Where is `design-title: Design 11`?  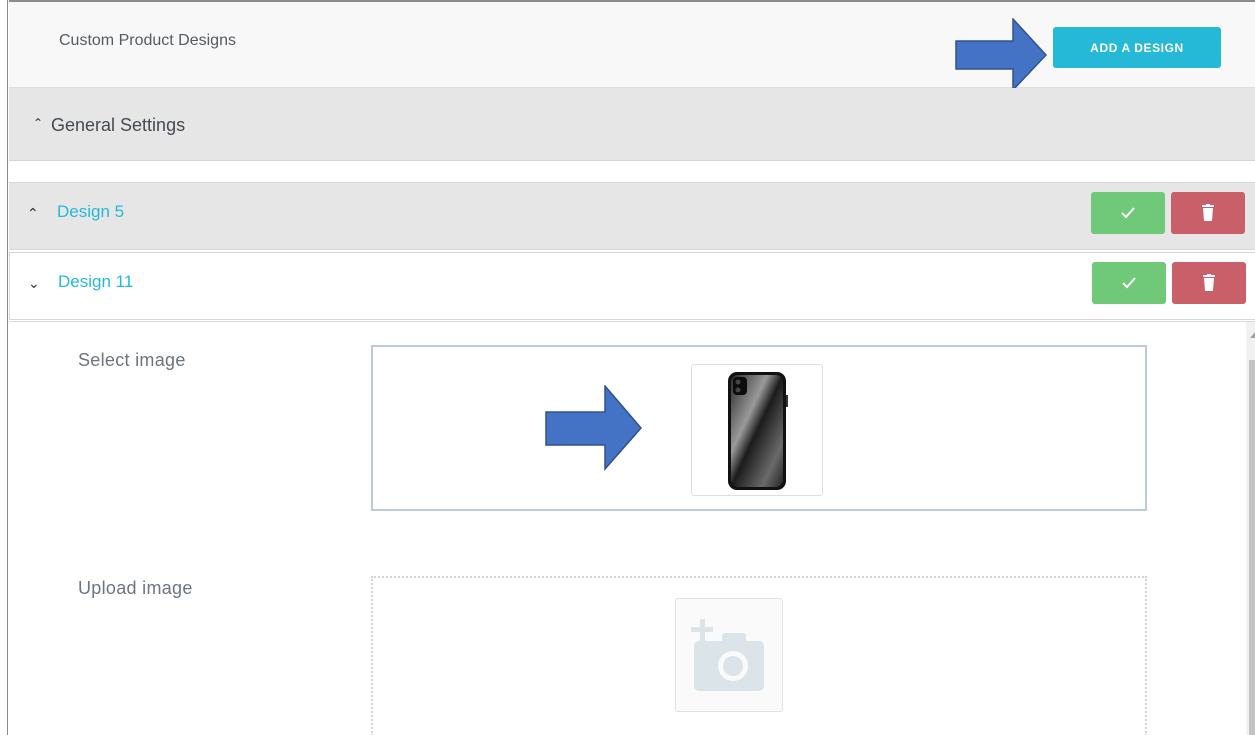
design-title: Design 11 is located at coordinates (95, 282).